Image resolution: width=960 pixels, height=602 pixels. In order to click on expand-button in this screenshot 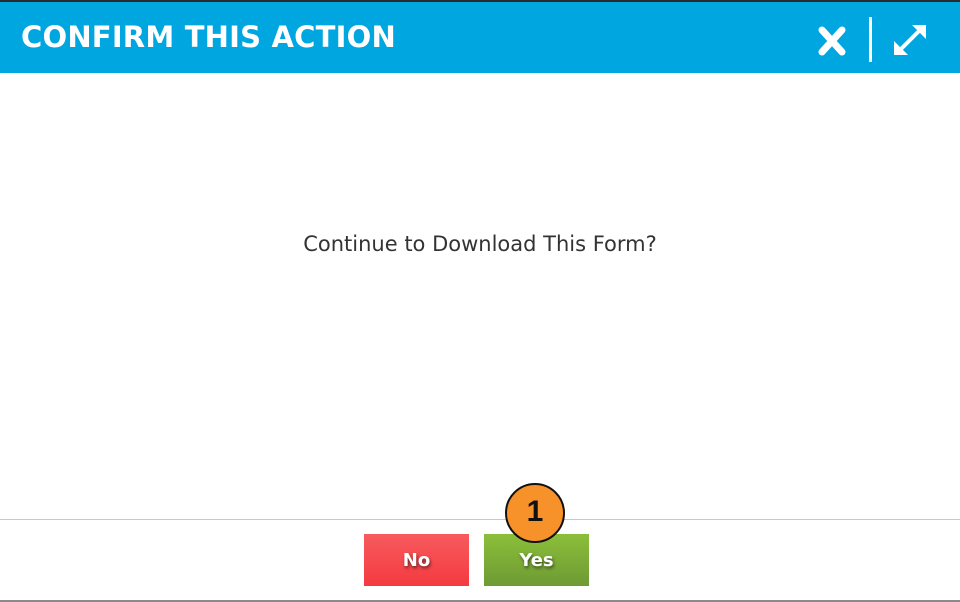, I will do `click(910, 40)`.